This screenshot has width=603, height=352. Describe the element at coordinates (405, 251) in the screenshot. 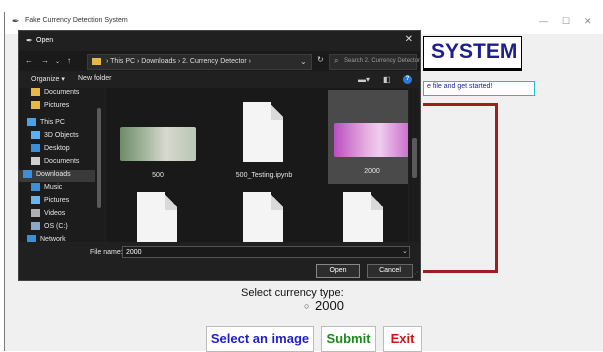

I see `file-name-dropdown-icon: ⌄` at that location.